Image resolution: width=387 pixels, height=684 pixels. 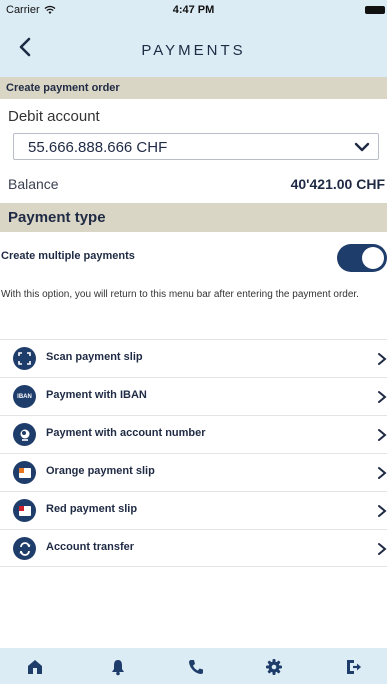 I want to click on multiple-payments-toggle, so click(x=362, y=258).